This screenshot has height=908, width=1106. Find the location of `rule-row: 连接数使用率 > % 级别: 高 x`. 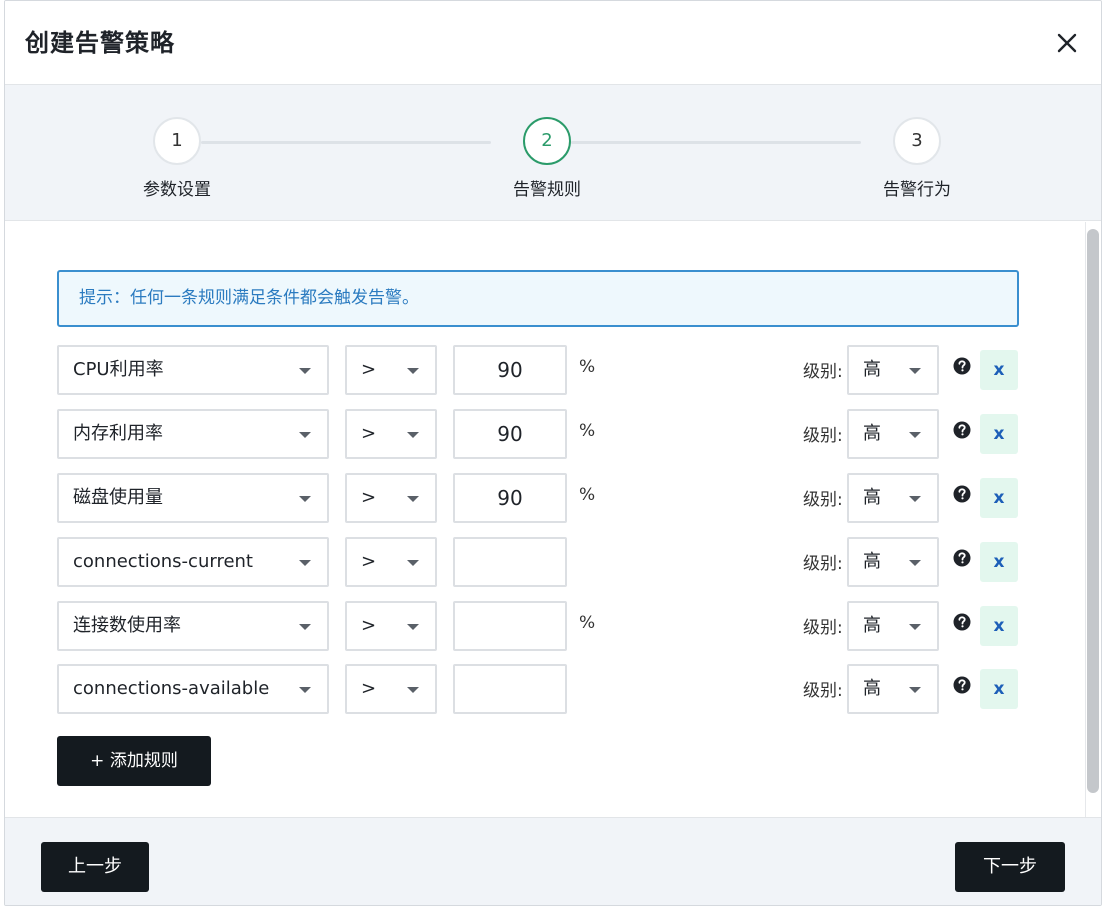

rule-row: 连接数使用率 > % 级别: 高 x is located at coordinates (553, 626).